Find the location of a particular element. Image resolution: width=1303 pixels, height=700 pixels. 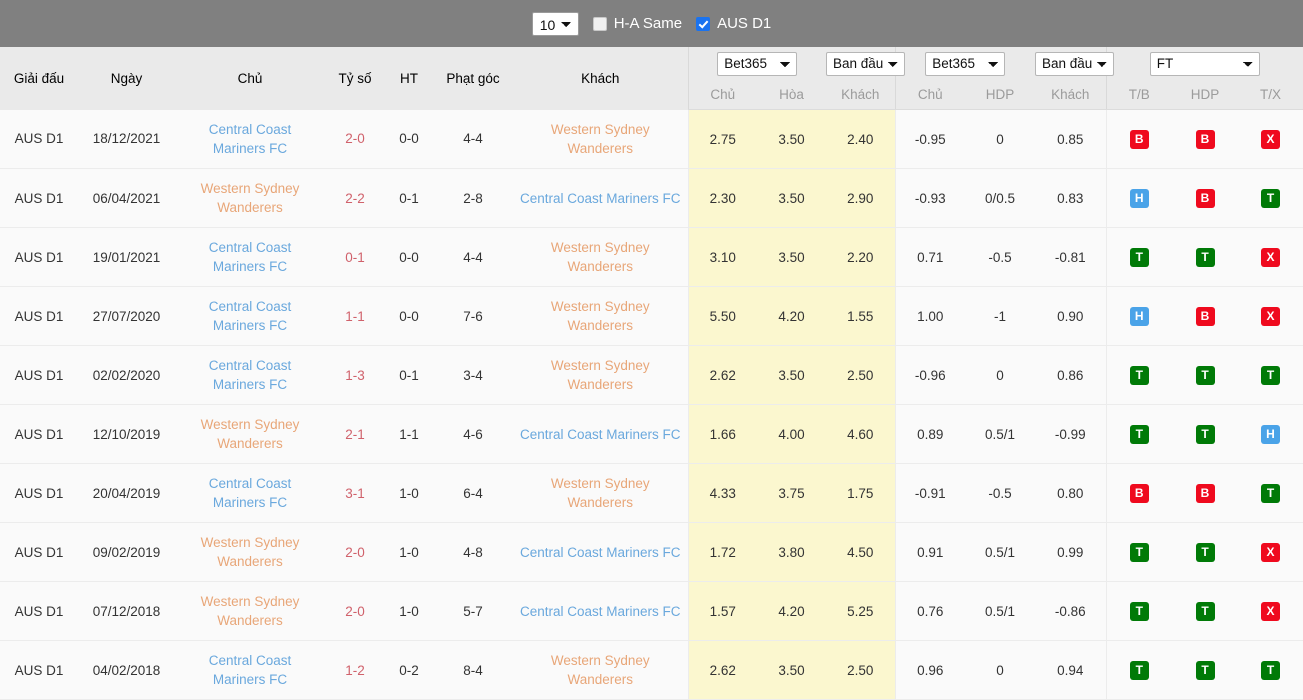

cell-league: AUS D1 is located at coordinates (39, 552).